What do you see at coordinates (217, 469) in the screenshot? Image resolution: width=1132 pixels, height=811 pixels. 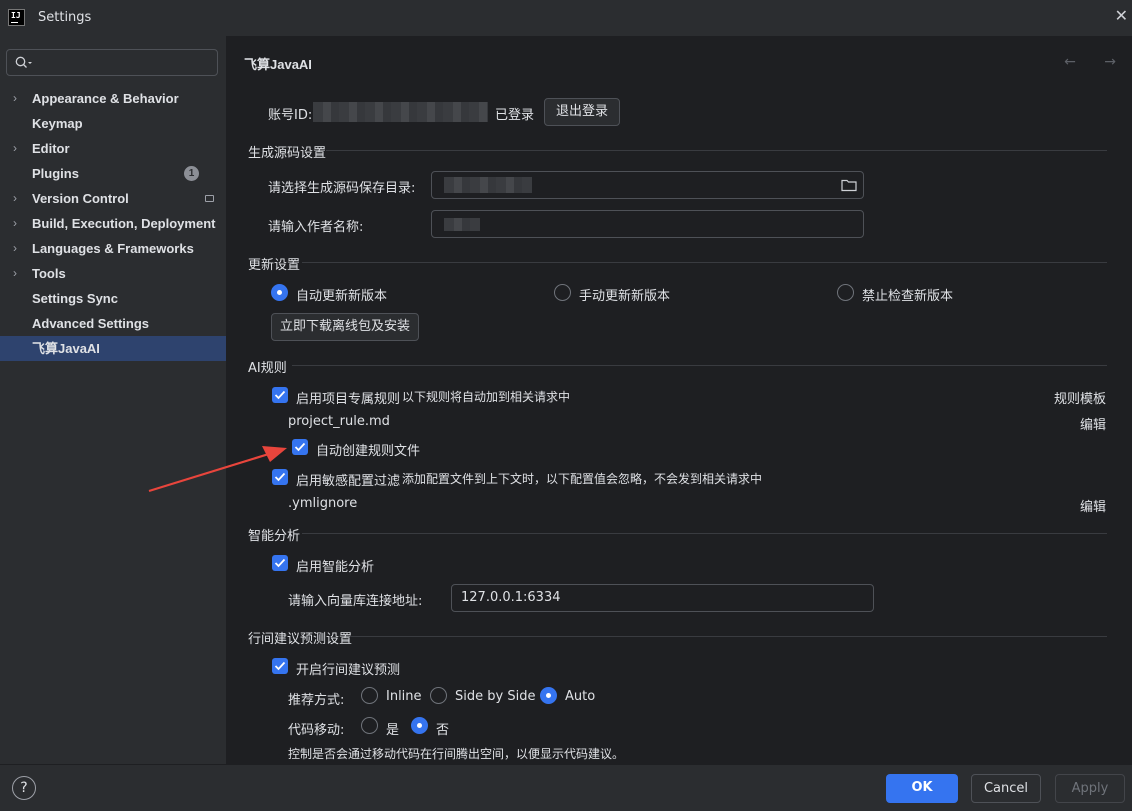 I see `annotation-arrow-icon` at bounding box center [217, 469].